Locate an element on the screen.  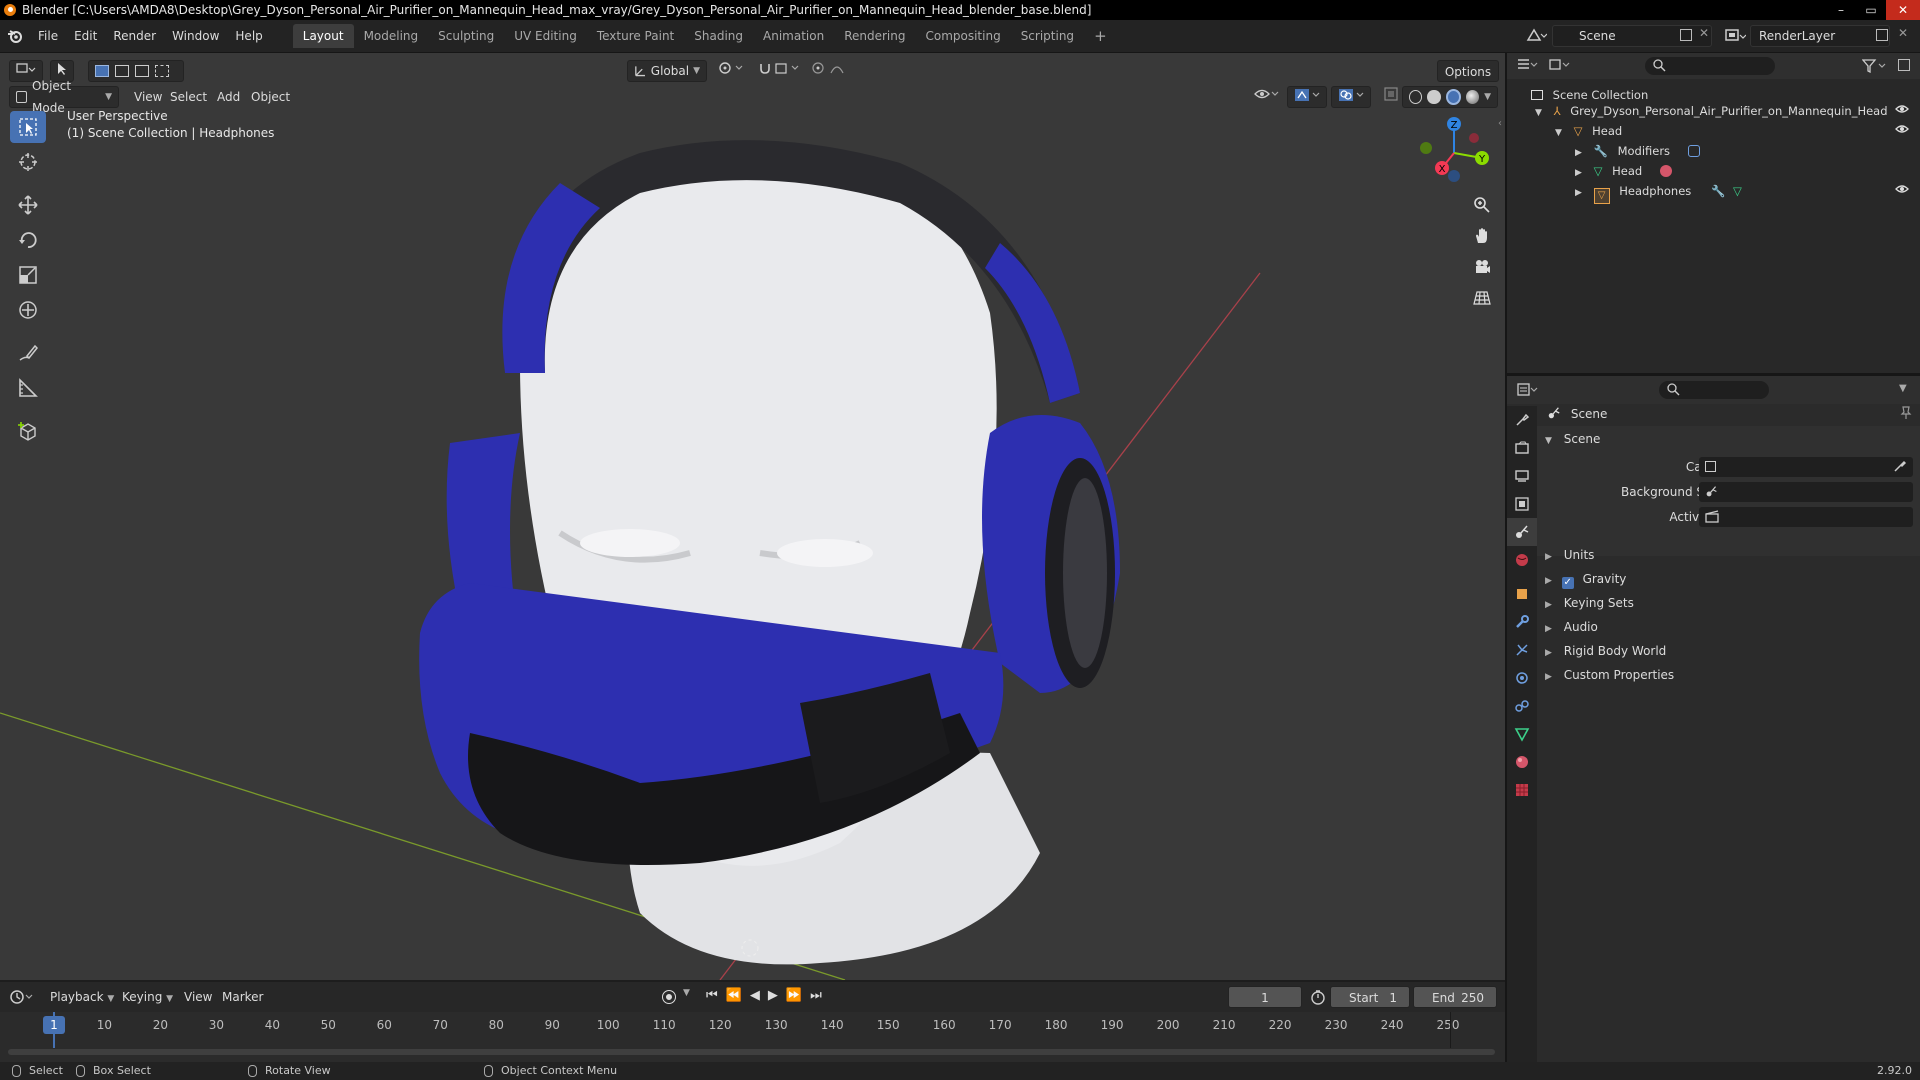
options-dropdown: Options is located at coordinates (1468, 71).